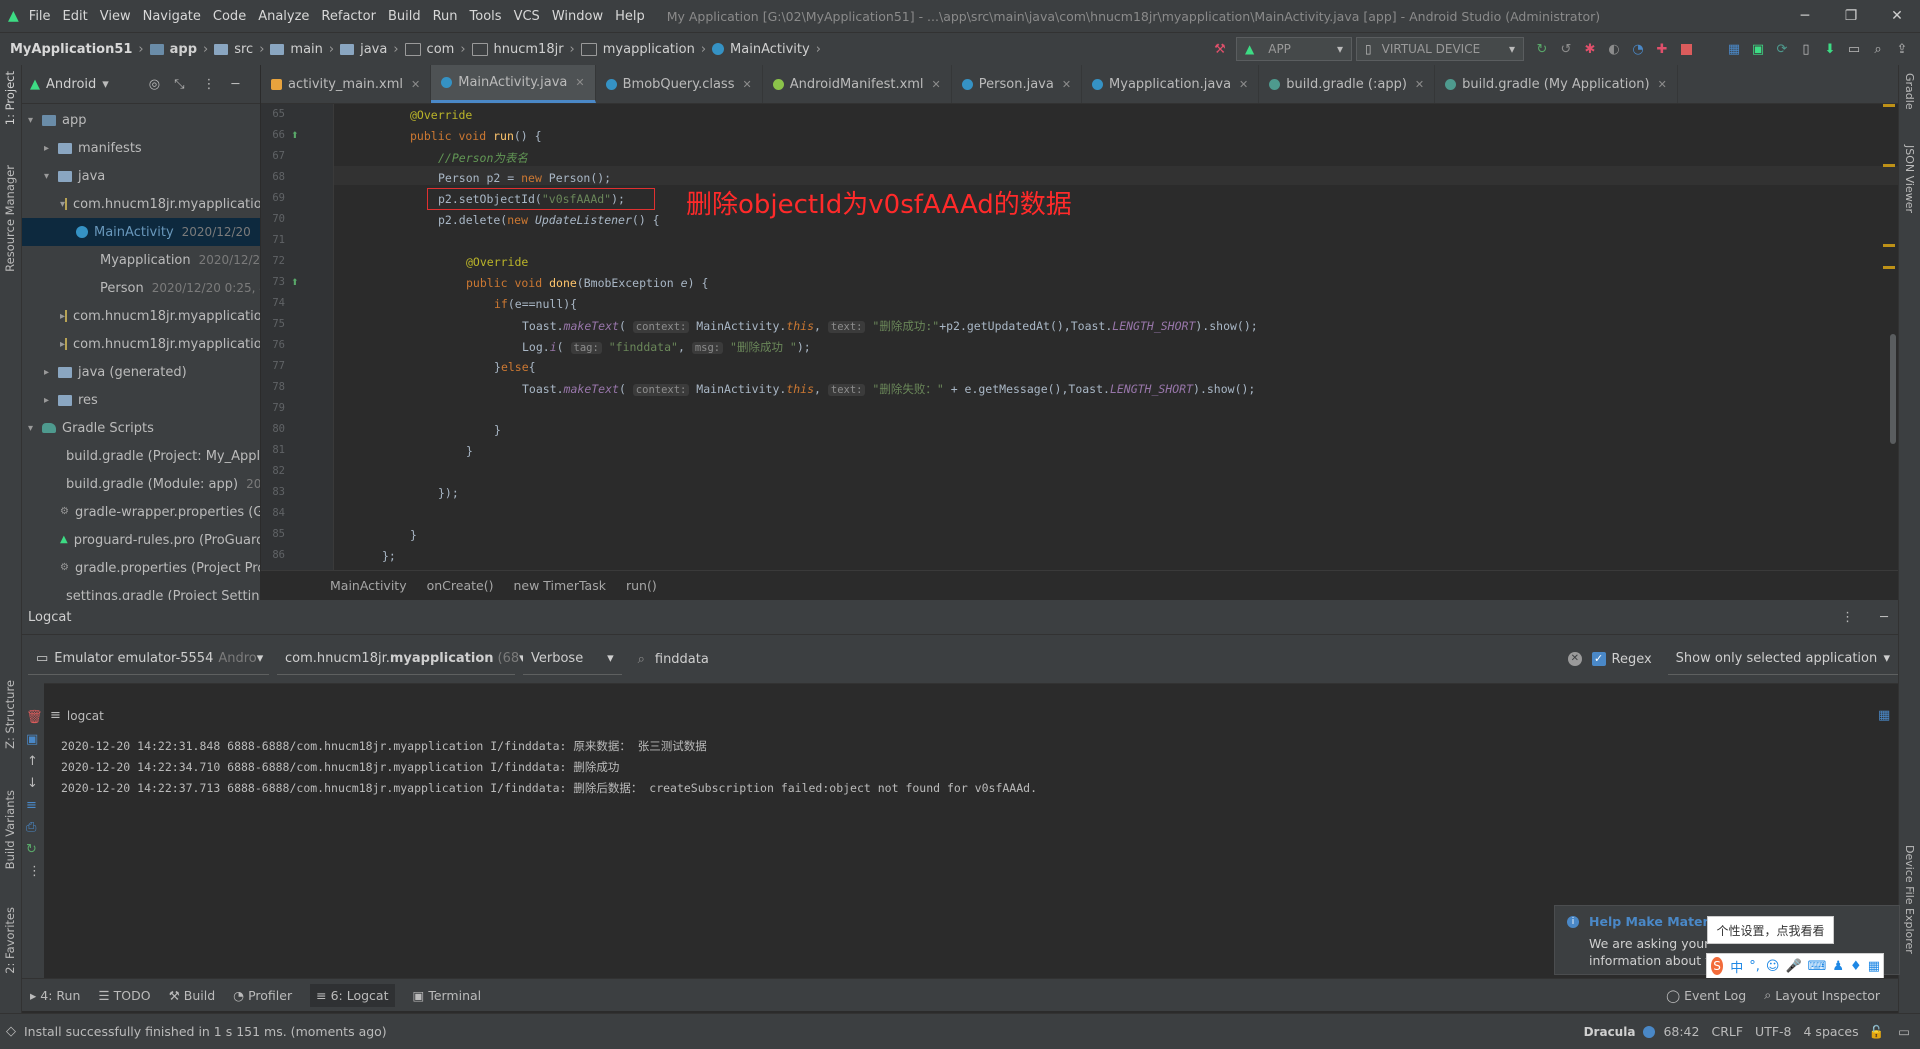 The image size is (1920, 1049). What do you see at coordinates (183, 49) in the screenshot?
I see `crumb-app: app` at bounding box center [183, 49].